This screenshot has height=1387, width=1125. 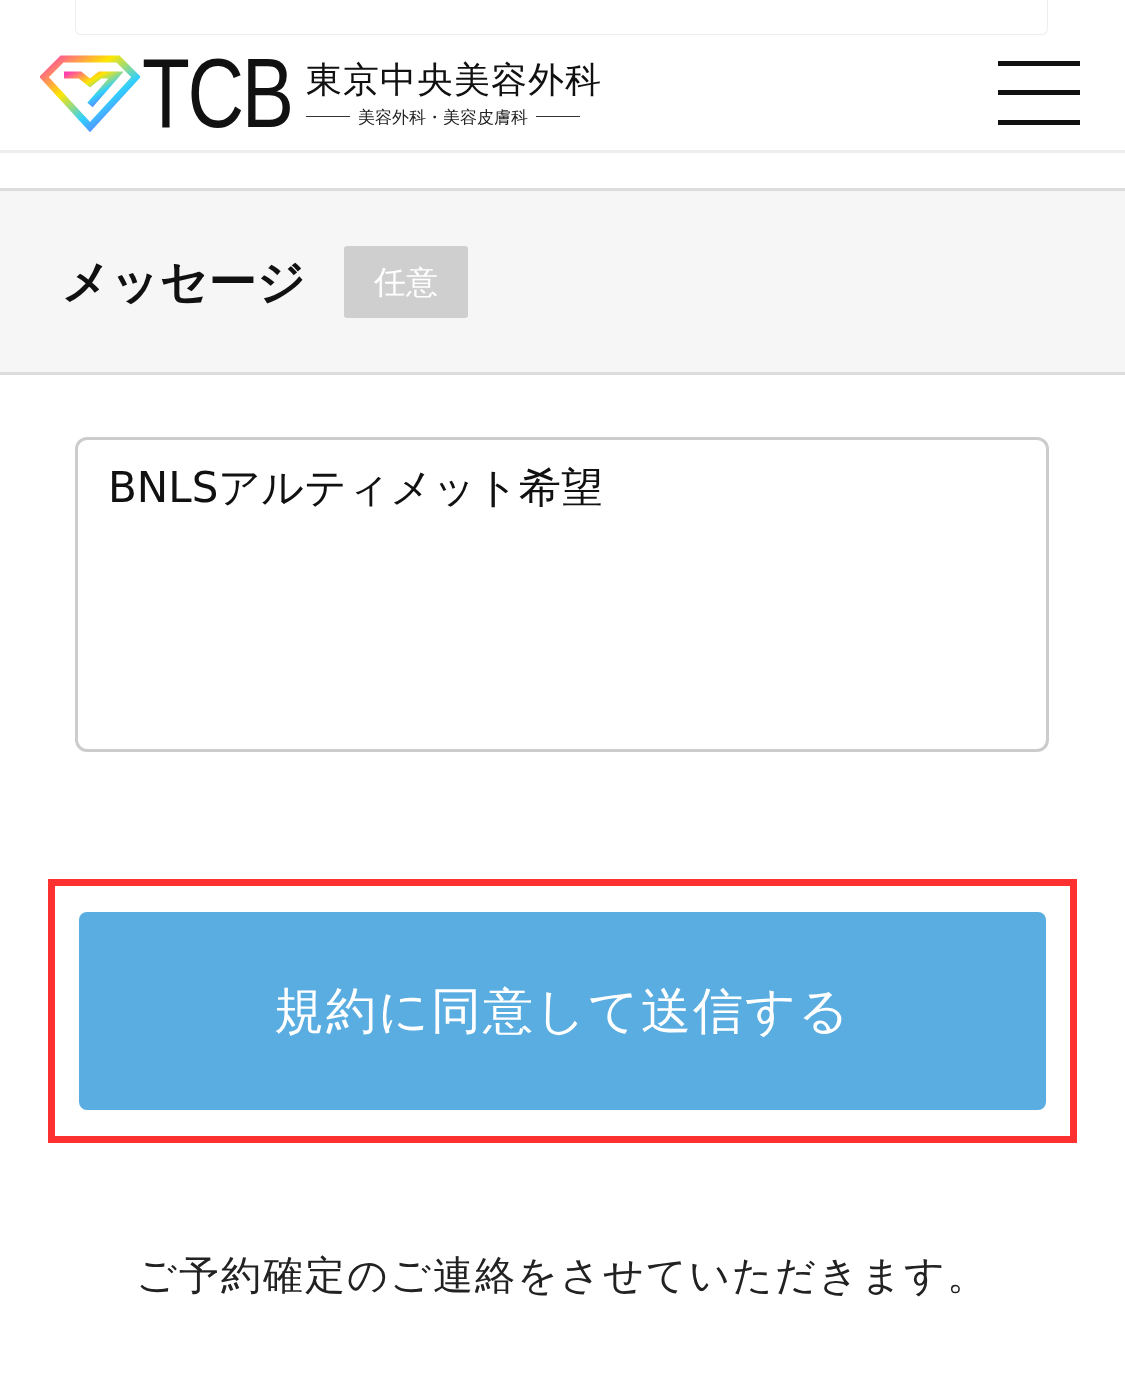 What do you see at coordinates (443, 116) in the screenshot?
I see `tagline: 美容外科・美容皮膚科` at bounding box center [443, 116].